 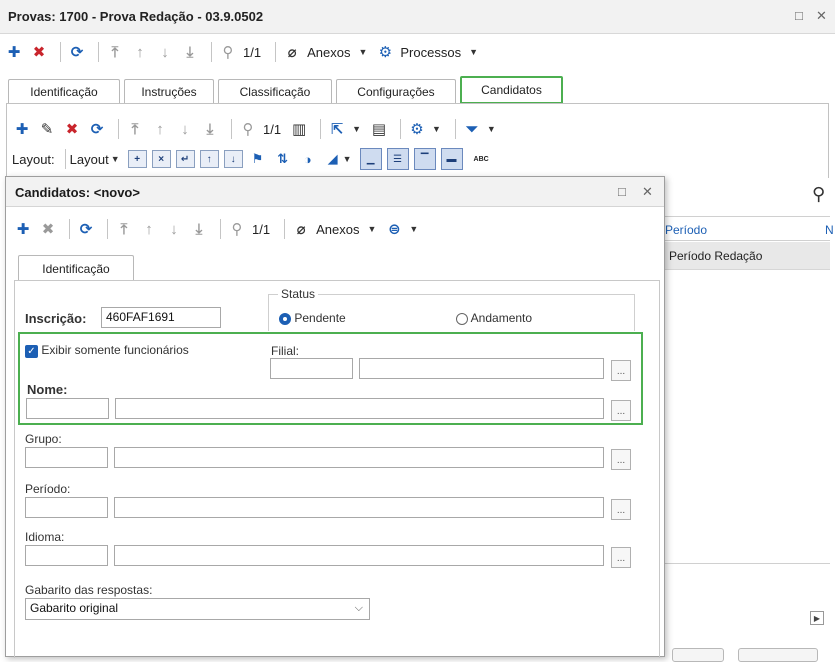 What do you see at coordinates (89, 159) in the screenshot?
I see `layout-dropdown: Layout` at bounding box center [89, 159].